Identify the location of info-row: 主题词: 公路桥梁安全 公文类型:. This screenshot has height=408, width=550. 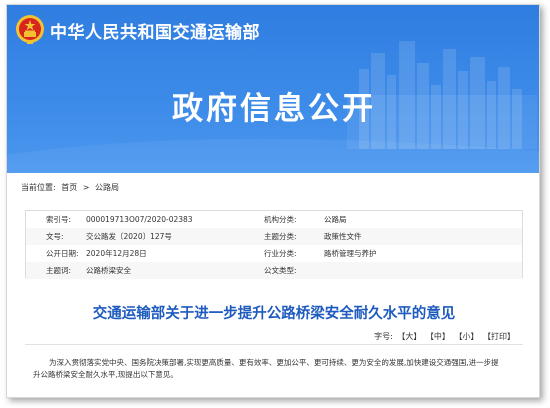
(274, 270).